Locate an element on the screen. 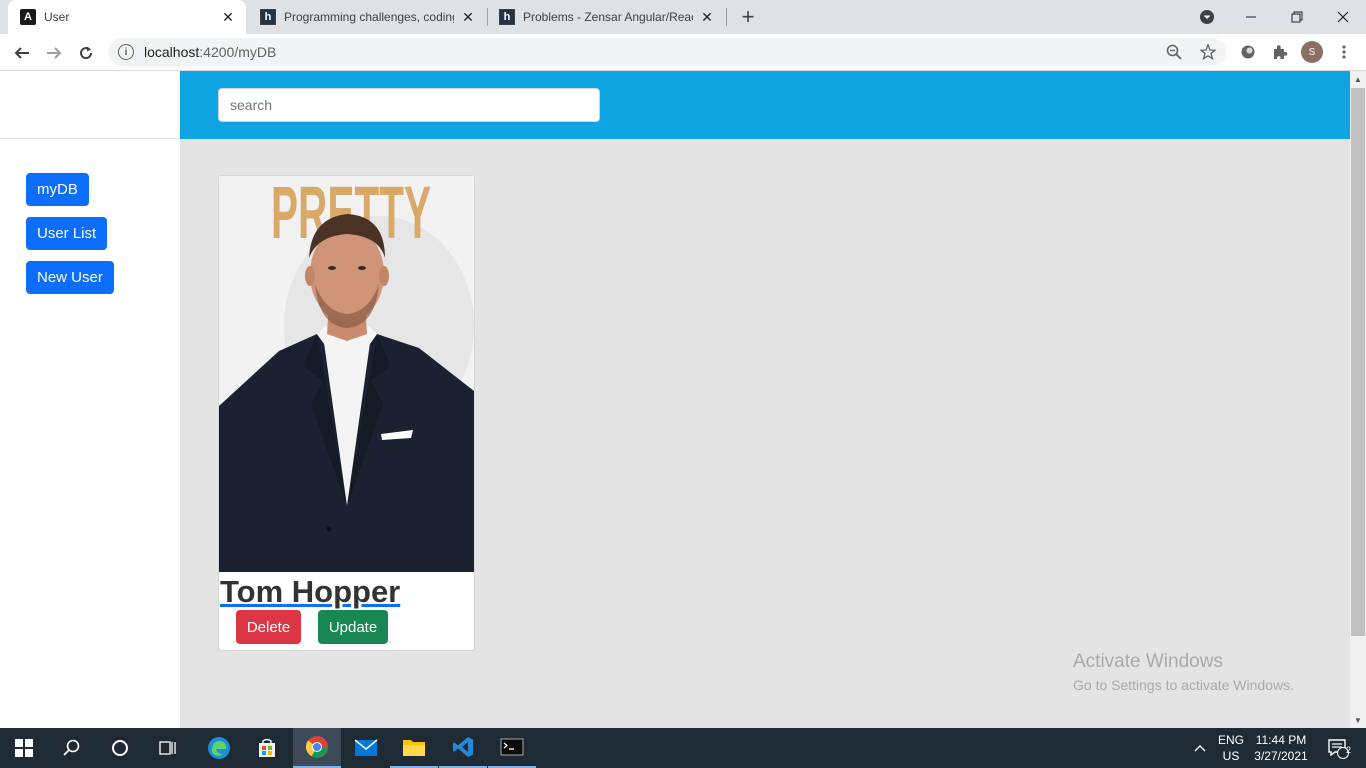  vscode-icon is located at coordinates (463, 747).